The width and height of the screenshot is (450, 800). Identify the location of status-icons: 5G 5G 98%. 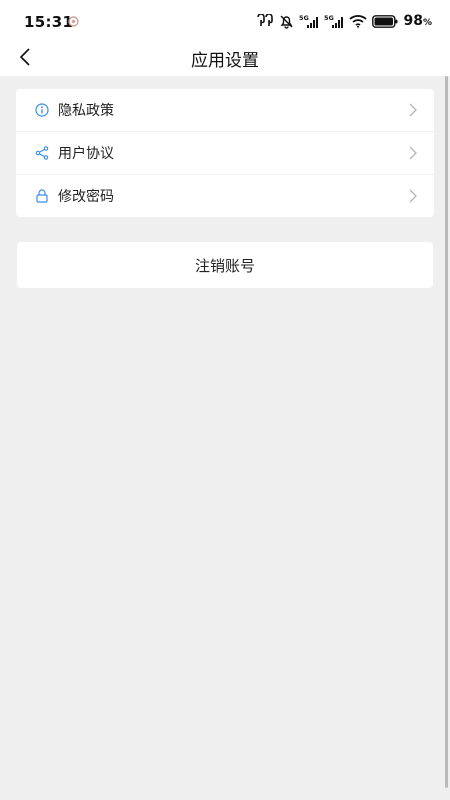
(344, 21).